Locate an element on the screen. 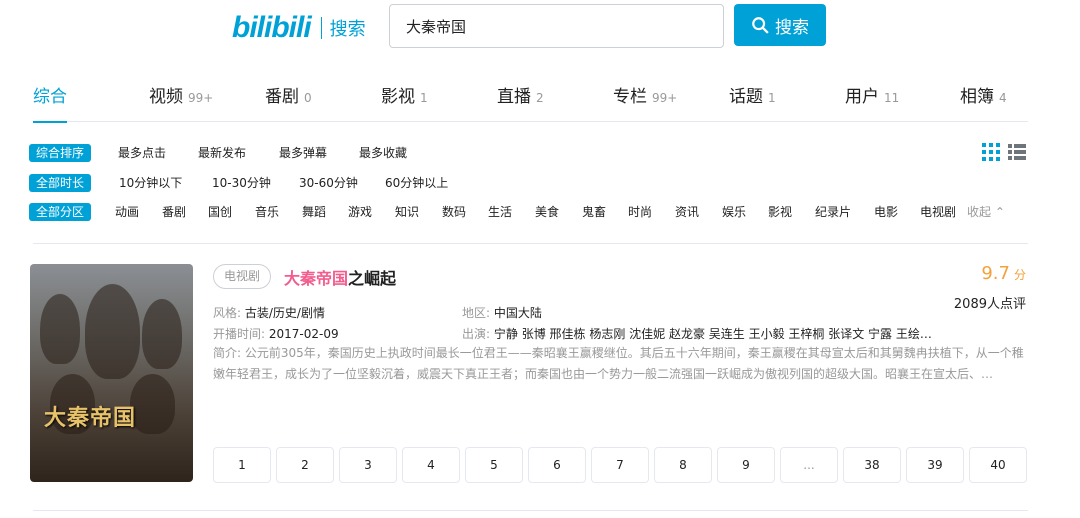 The width and height of the screenshot is (1080, 518). zone-option: 游戏 is located at coordinates (360, 212).